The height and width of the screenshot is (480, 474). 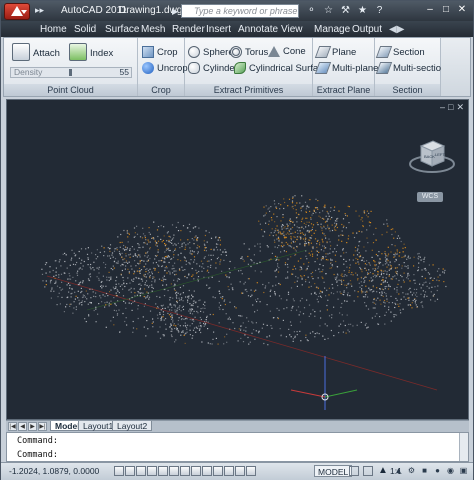 What do you see at coordinates (218, 29) in the screenshot?
I see `tab-insert: Insert` at bounding box center [218, 29].